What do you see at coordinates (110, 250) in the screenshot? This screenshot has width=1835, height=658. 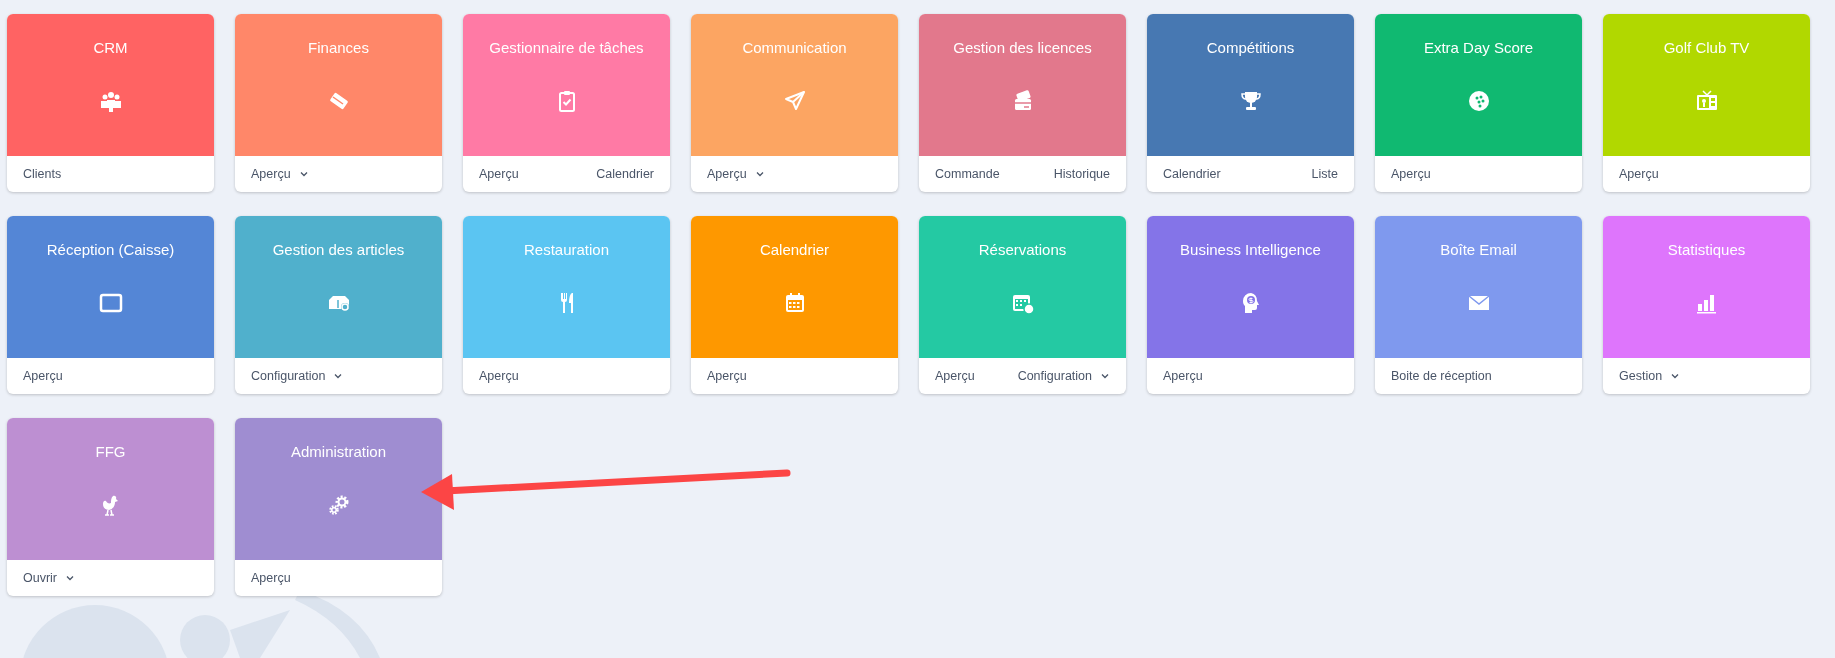 I see `tile-title: Réception (Caisse)` at bounding box center [110, 250].